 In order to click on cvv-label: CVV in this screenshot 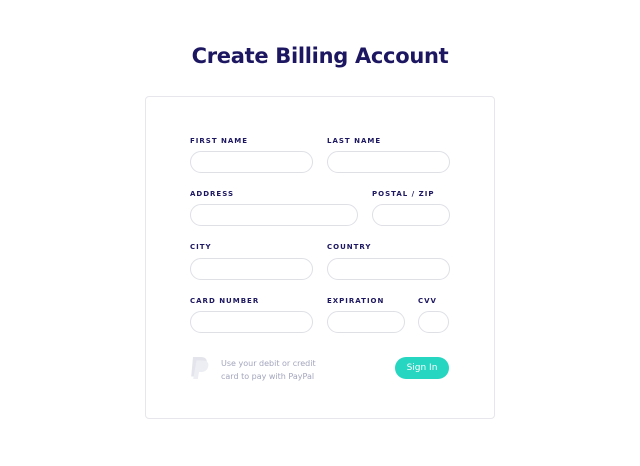, I will do `click(427, 301)`.